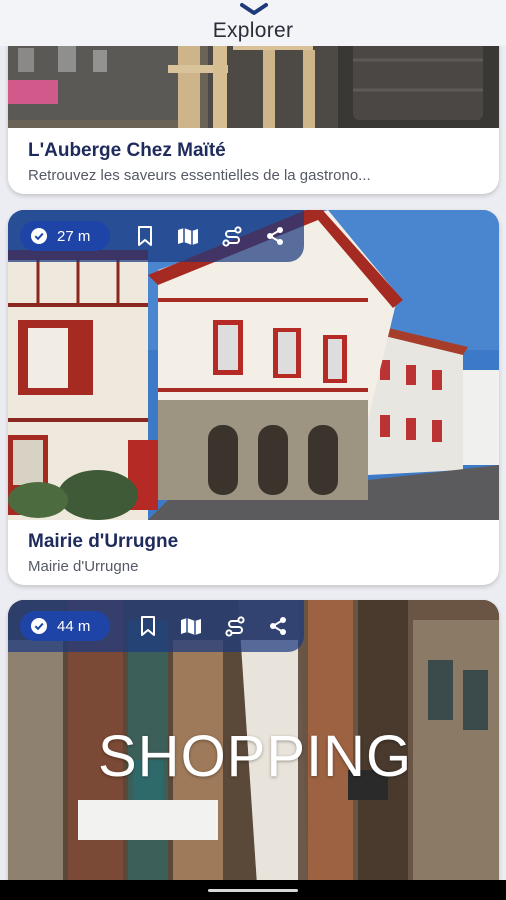 This screenshot has width=506, height=900. Describe the element at coordinates (127, 150) in the screenshot. I see `place-title: L'Auberge Chez Maïté` at that location.